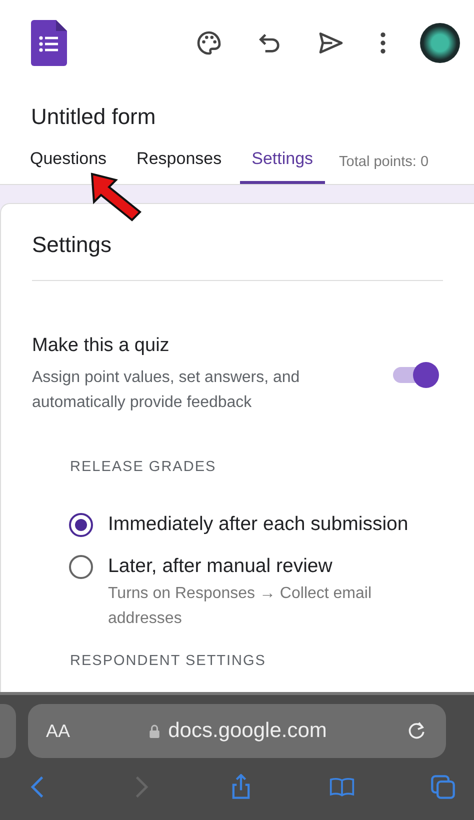  What do you see at coordinates (154, 731) in the screenshot?
I see `lock-icon` at bounding box center [154, 731].